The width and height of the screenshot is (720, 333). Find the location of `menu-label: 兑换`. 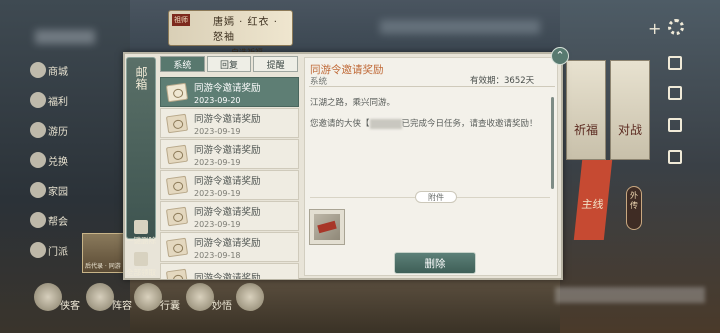

menu-label: 兑换 is located at coordinates (58, 162).